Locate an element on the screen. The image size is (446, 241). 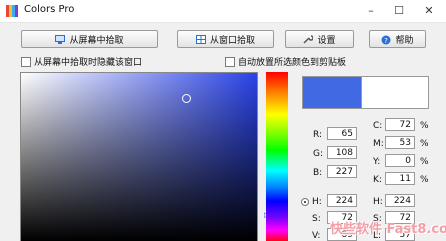
hsl-h-input: 224 is located at coordinates (400, 200).